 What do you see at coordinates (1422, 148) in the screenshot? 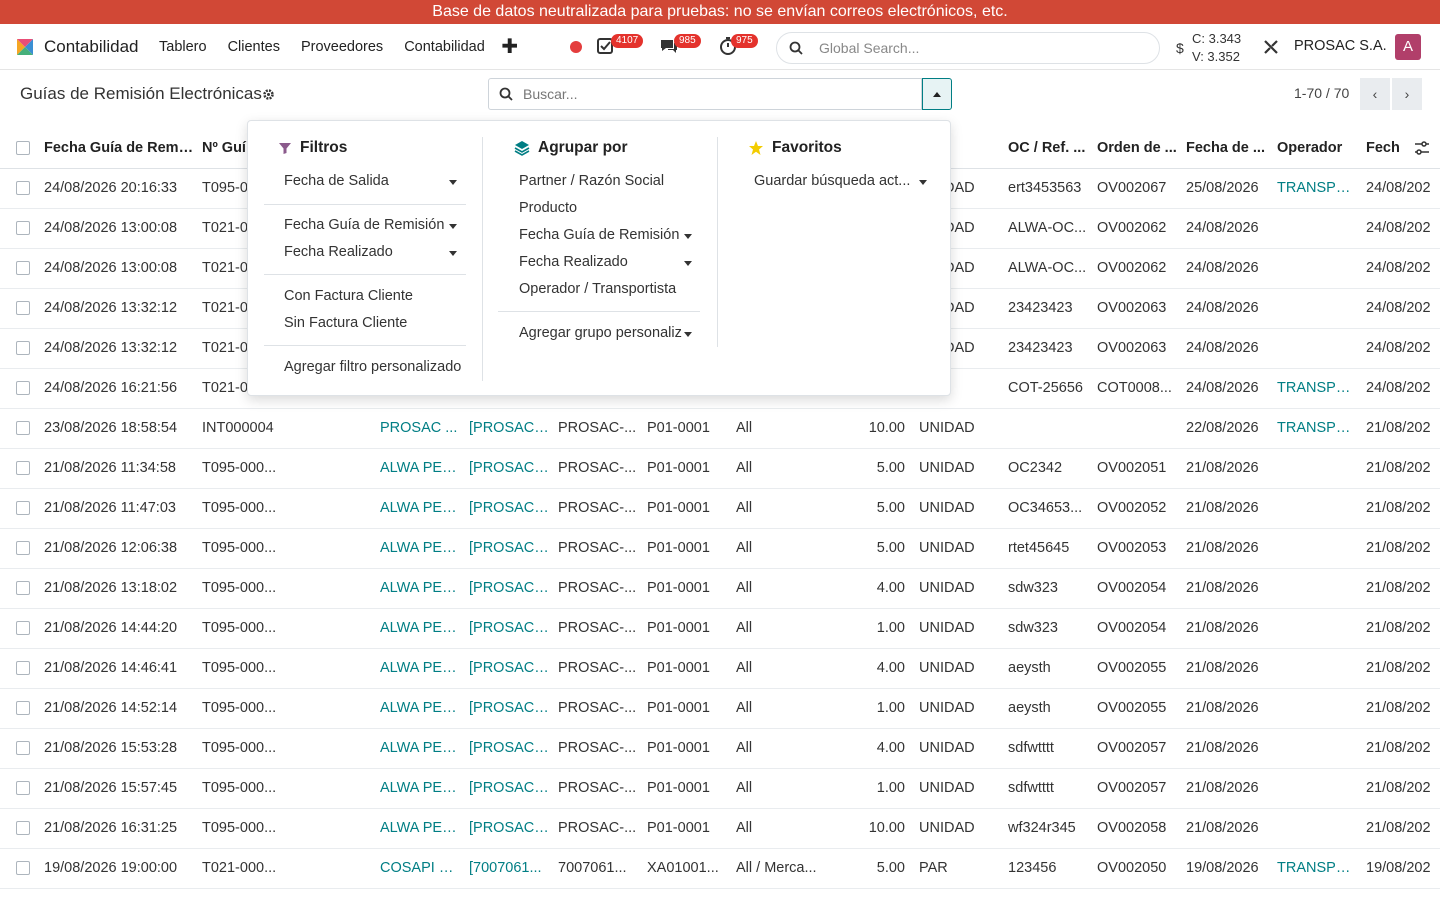
I see `optional-columns-icon` at bounding box center [1422, 148].